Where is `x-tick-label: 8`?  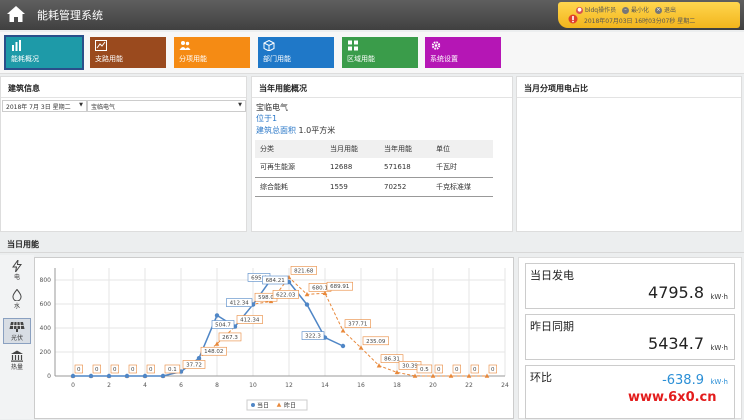 x-tick-label: 8 is located at coordinates (217, 385).